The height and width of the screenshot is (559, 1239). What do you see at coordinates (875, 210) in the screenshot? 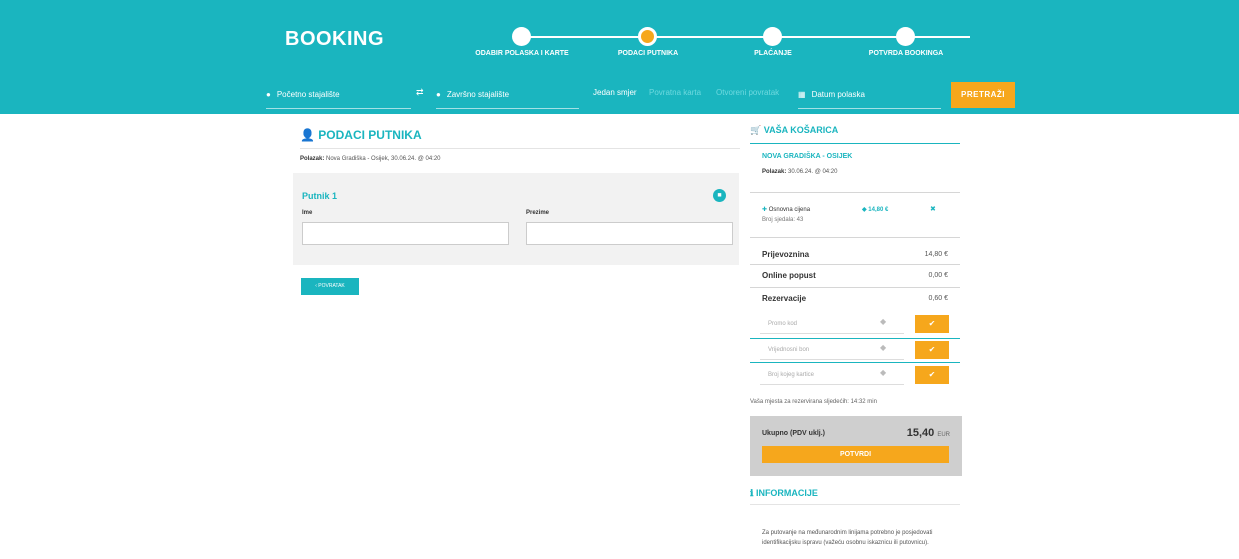
I see `price-item-amount: ◆ 14,80 €` at bounding box center [875, 210].